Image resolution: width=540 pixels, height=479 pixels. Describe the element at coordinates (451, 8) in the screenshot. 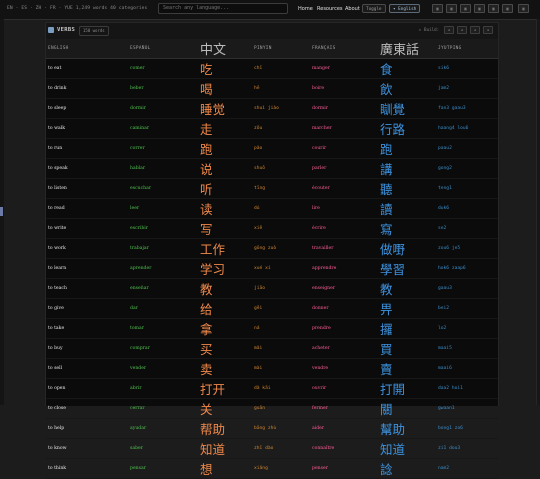

I see `toolbar-button-2: ▣` at that location.